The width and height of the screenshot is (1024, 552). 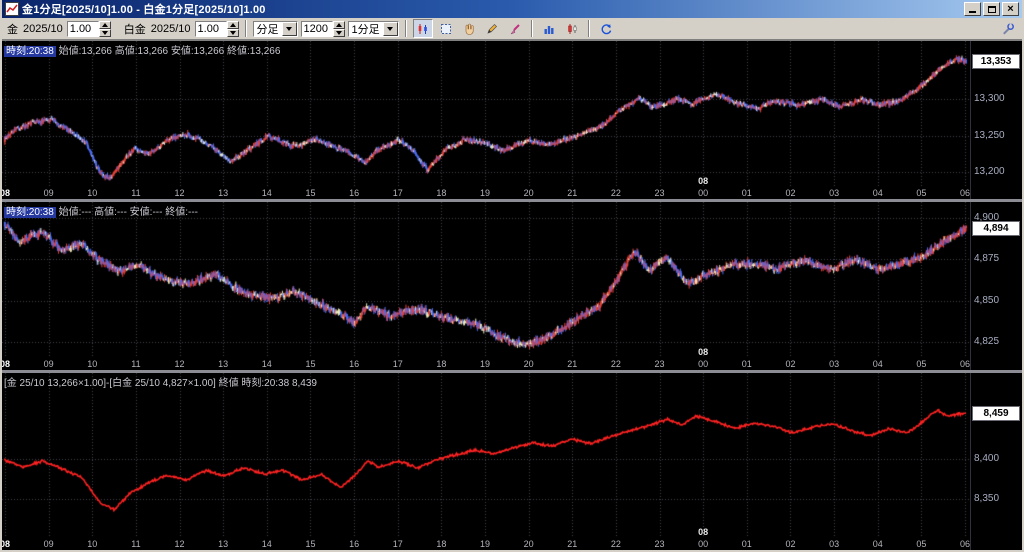 What do you see at coordinates (390, 28) in the screenshot?
I see `timeframe-dropdown-arrow-icon` at bounding box center [390, 28].